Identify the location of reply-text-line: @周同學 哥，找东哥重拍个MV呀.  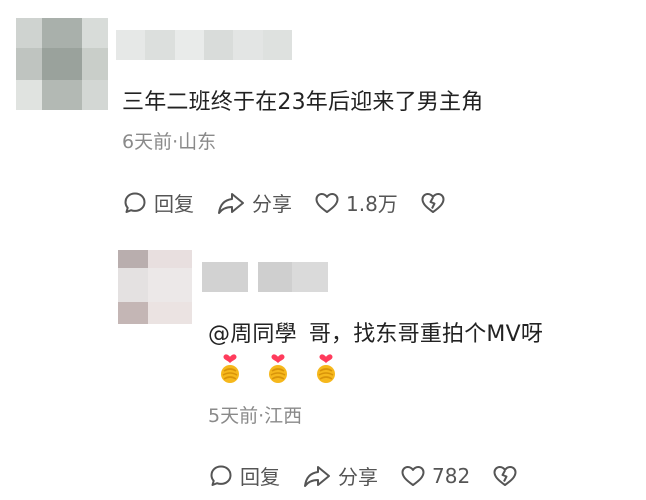
(375, 332).